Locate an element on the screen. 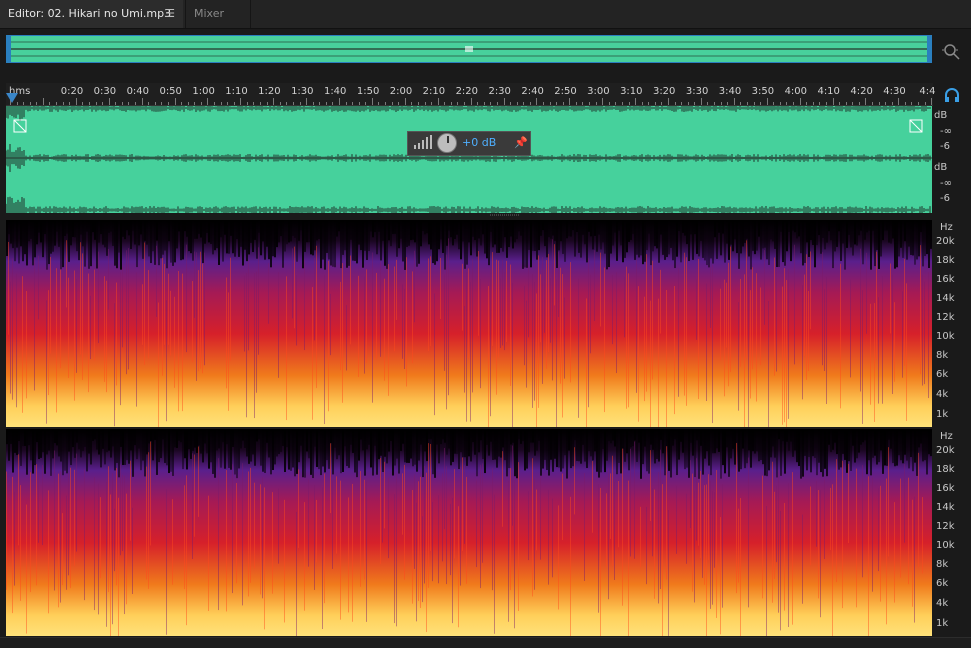  channel1-db-label: dB is located at coordinates (941, 115).